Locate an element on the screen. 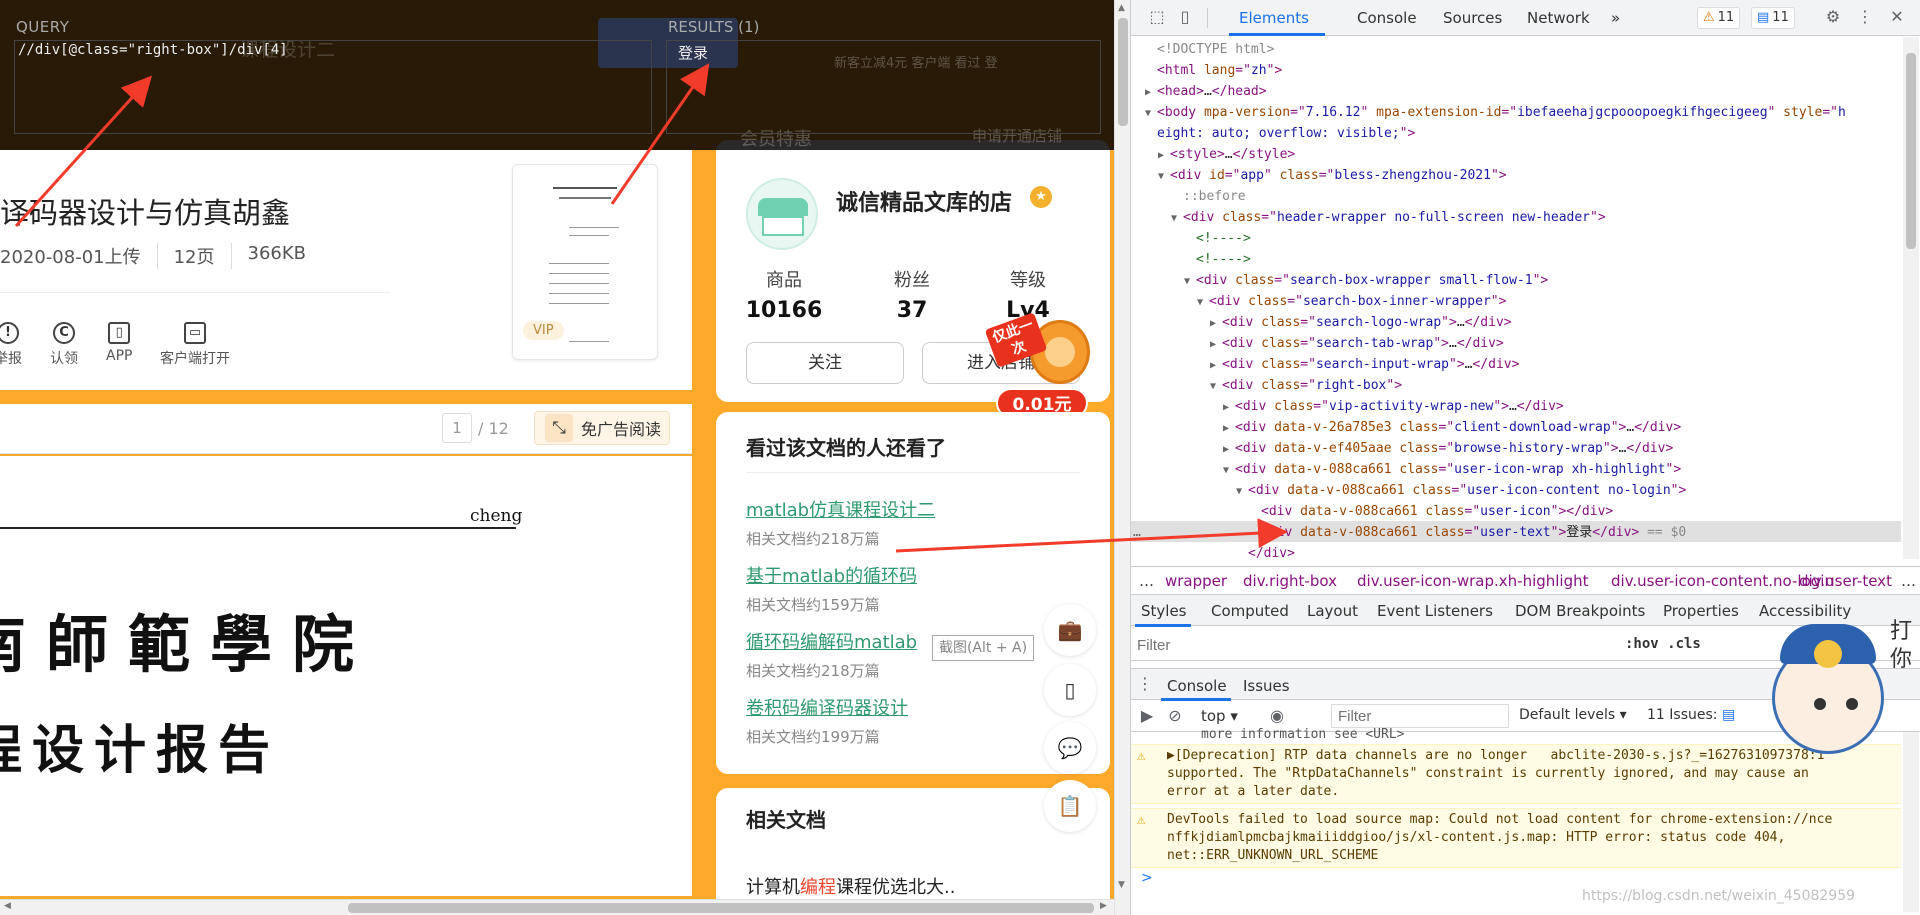  breadcrumb-item: div.user-icon-wrap.xh-highlight is located at coordinates (1473, 581).